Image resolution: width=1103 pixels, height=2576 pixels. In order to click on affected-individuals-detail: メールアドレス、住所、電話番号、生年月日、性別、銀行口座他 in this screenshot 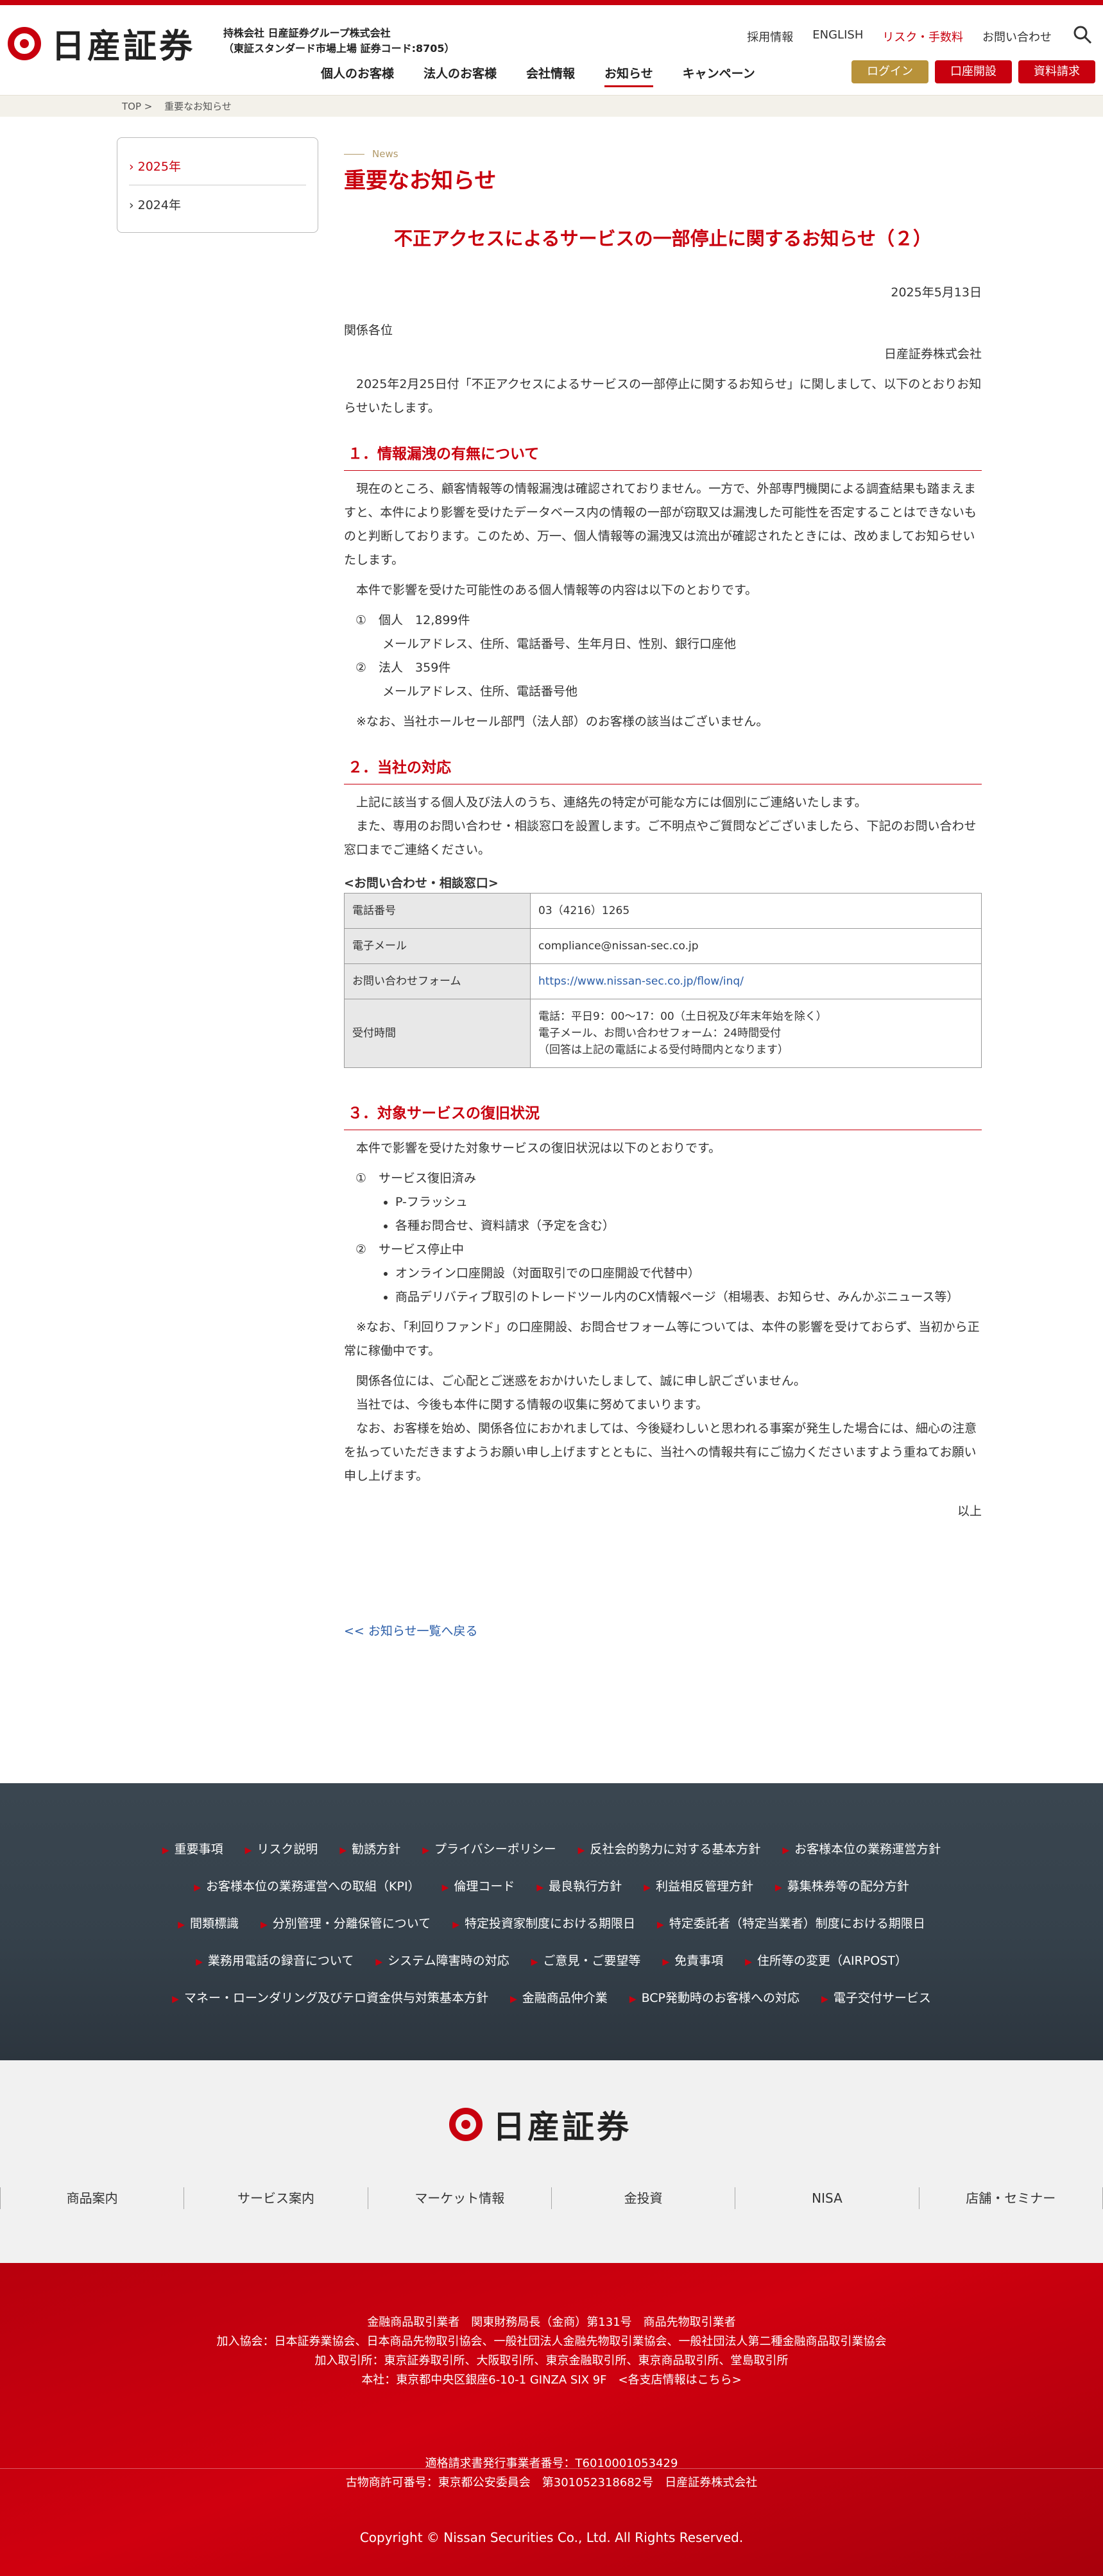, I will do `click(559, 644)`.